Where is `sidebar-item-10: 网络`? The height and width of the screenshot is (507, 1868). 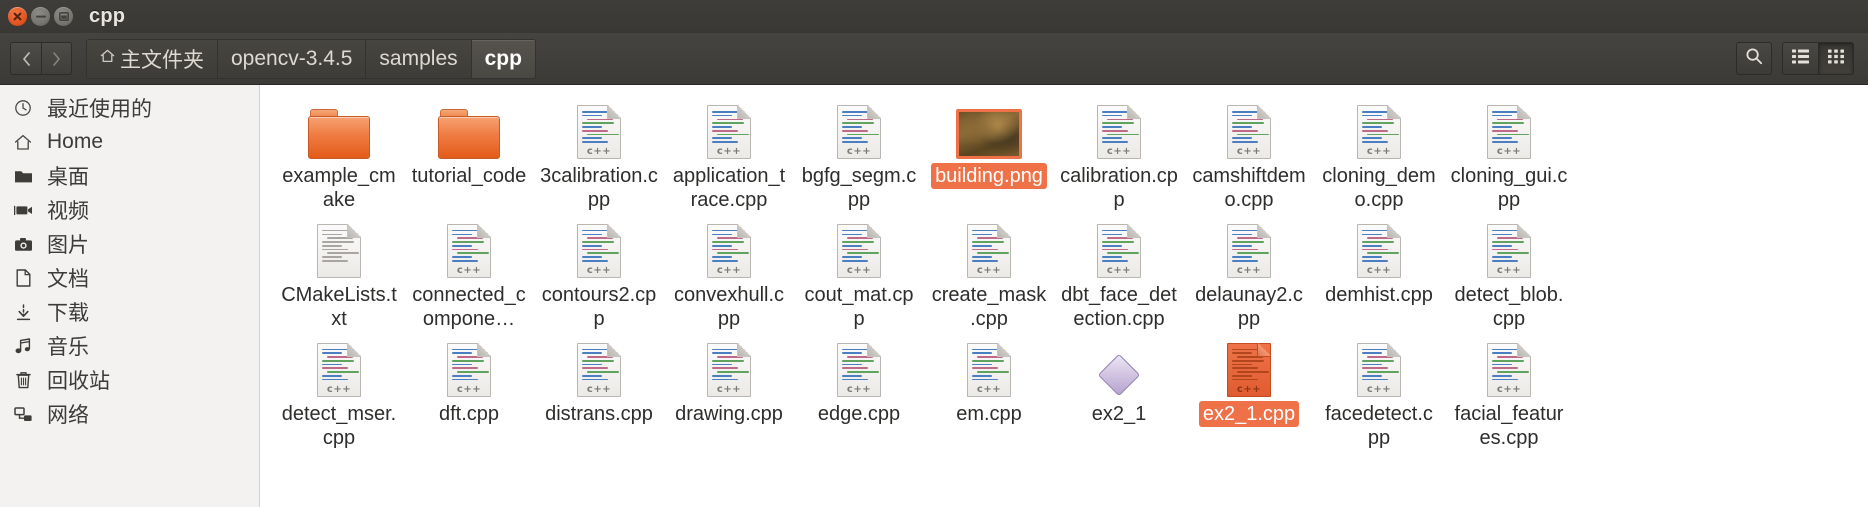 sidebar-item-10: 网络 is located at coordinates (129, 414).